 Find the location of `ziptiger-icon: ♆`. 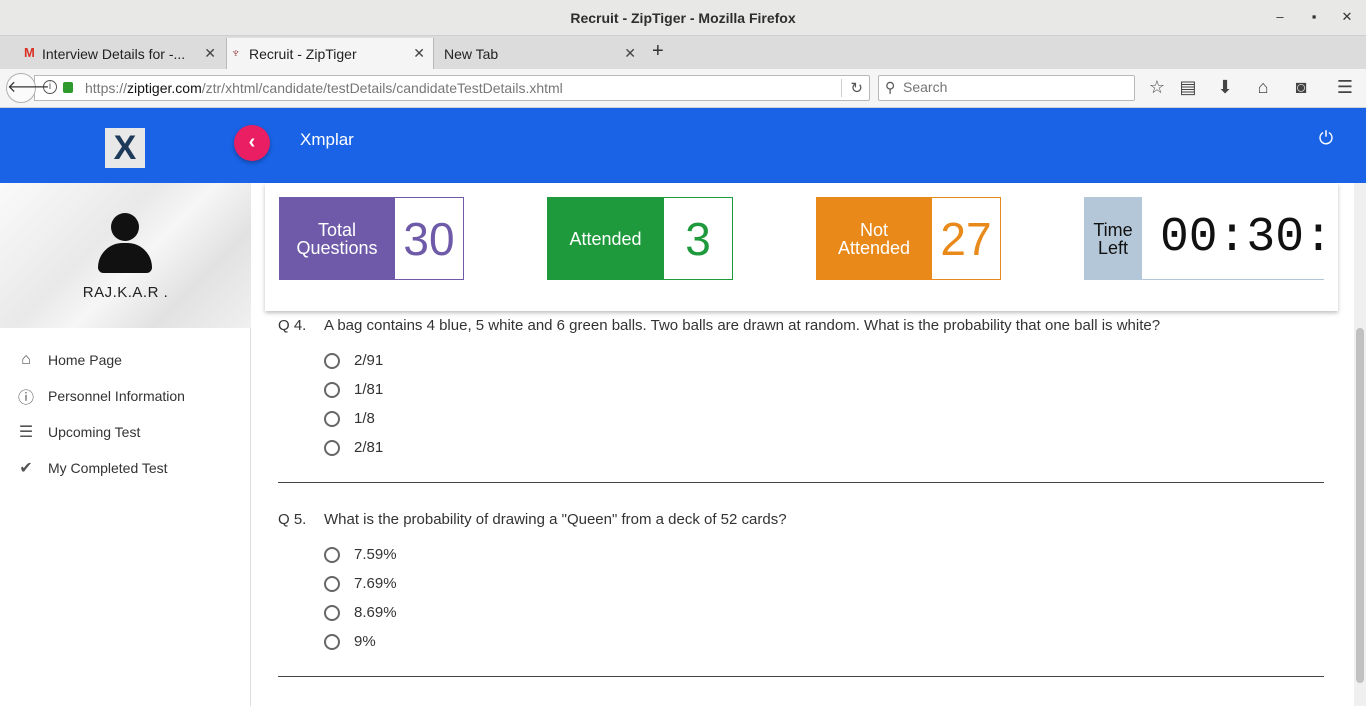

ziptiger-icon: ♆ is located at coordinates (236, 52).